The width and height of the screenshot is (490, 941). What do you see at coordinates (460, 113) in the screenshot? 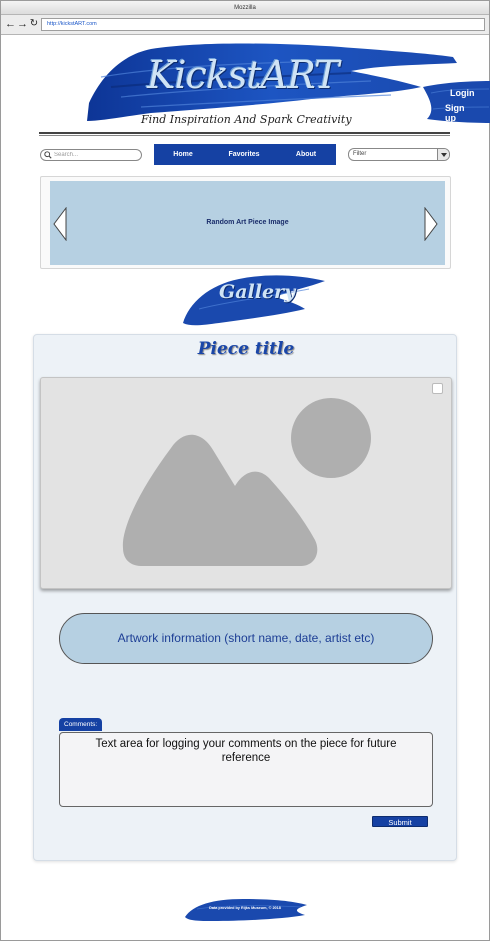
I see `signup-link: Sign up` at bounding box center [460, 113].